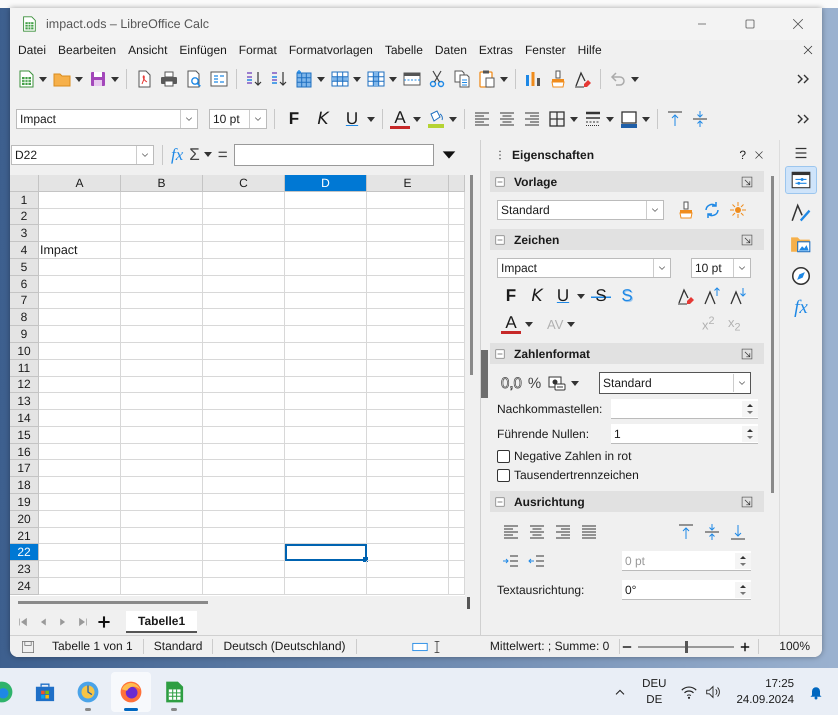 Image resolution: width=838 pixels, height=715 pixels. Describe the element at coordinates (437, 79) in the screenshot. I see `cut-icon` at that location.